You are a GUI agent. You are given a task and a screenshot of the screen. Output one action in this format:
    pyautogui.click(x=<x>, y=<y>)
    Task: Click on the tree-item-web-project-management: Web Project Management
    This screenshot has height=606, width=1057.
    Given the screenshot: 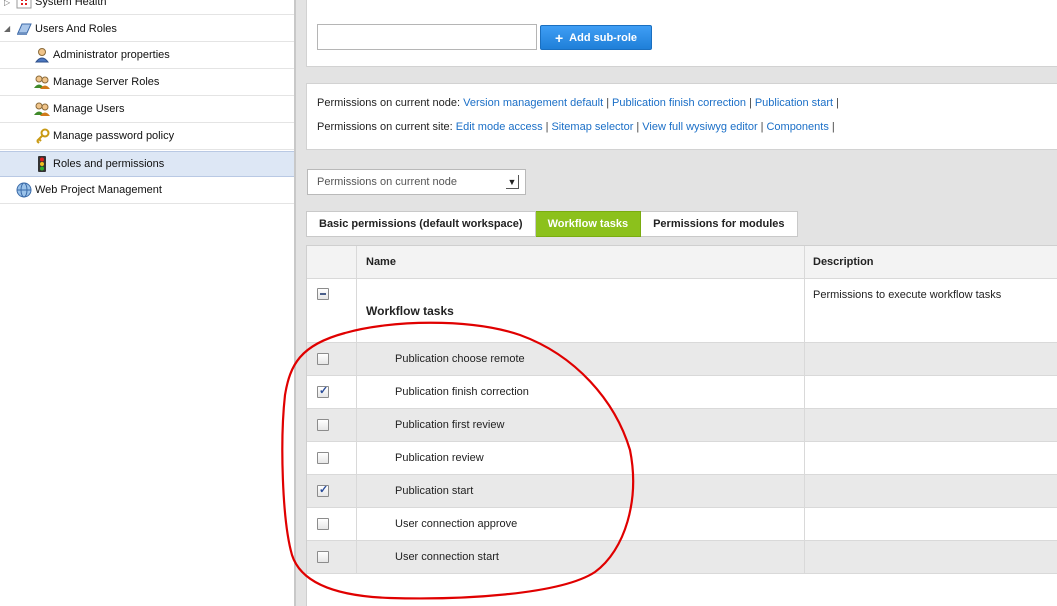 What is the action you would take?
    pyautogui.click(x=147, y=191)
    